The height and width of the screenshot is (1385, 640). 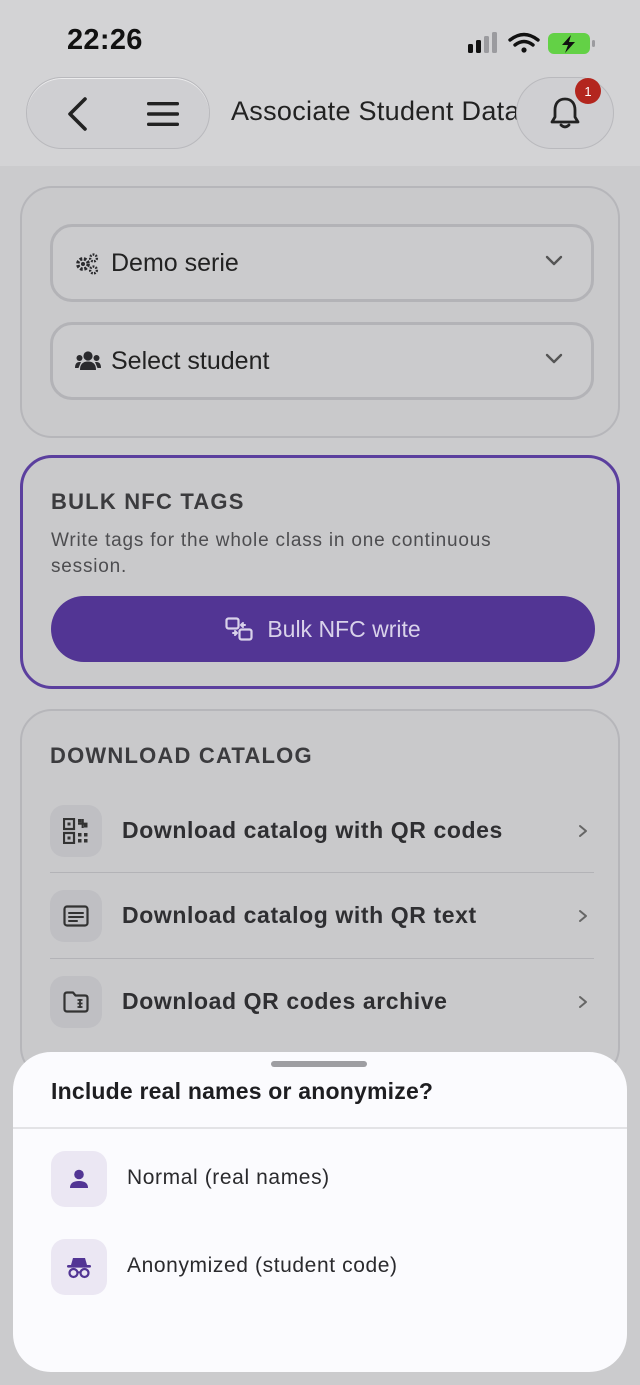 What do you see at coordinates (320, 1128) in the screenshot?
I see `sheet-divider` at bounding box center [320, 1128].